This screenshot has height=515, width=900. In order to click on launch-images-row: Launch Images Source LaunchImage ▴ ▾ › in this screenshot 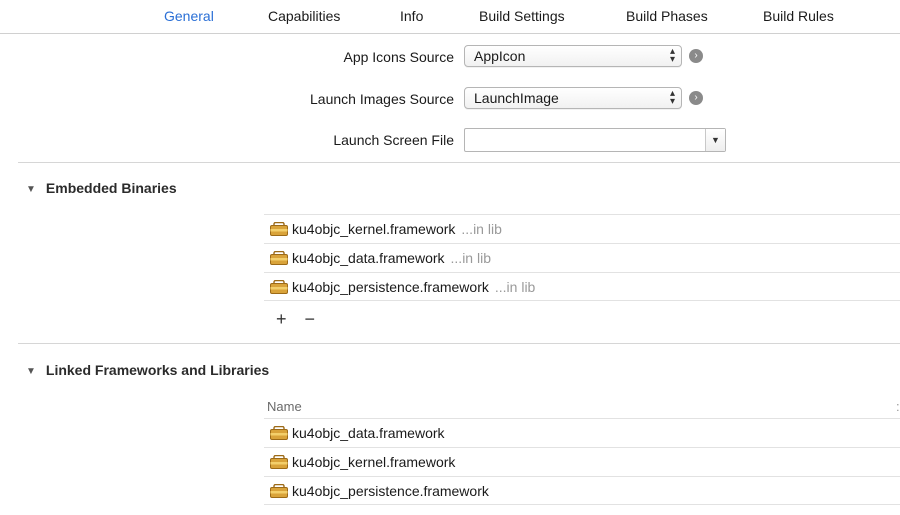, I will do `click(450, 99)`.